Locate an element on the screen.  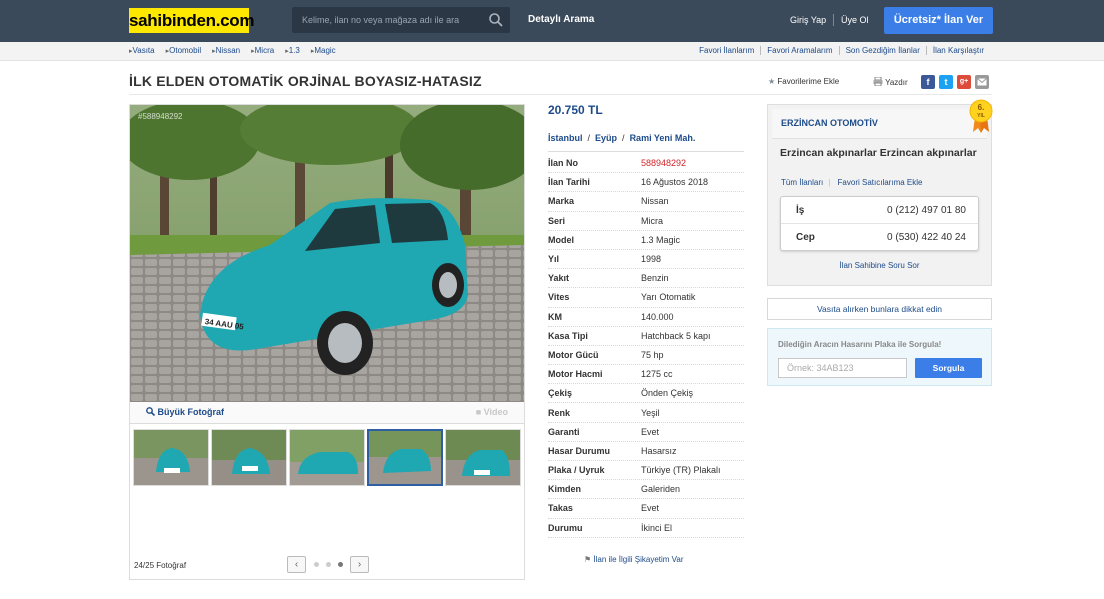
detail-row: Kimden Galeriden is located at coordinates (646, 490).